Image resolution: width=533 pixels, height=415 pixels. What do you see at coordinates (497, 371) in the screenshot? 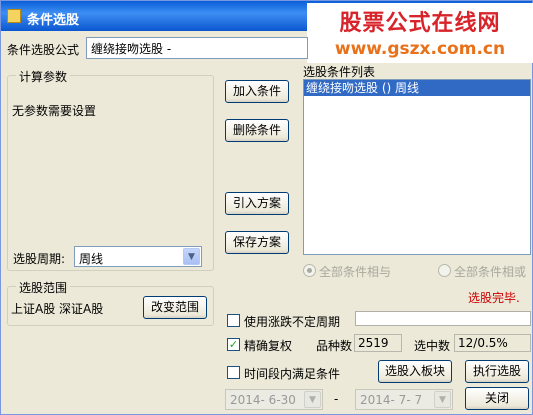
I see `execute-button: 执行选股` at bounding box center [497, 371].